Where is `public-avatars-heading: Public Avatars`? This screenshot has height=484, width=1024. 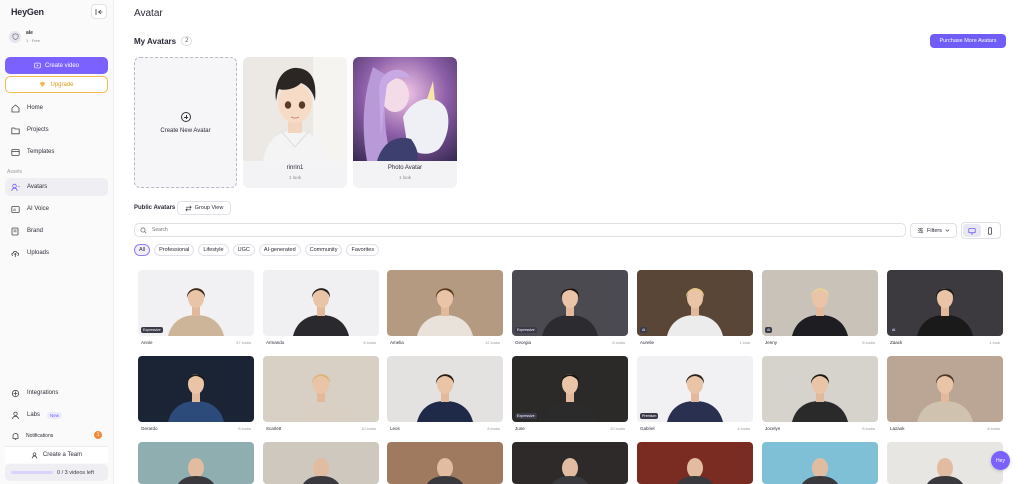
public-avatars-heading: Public Avatars is located at coordinates (155, 208).